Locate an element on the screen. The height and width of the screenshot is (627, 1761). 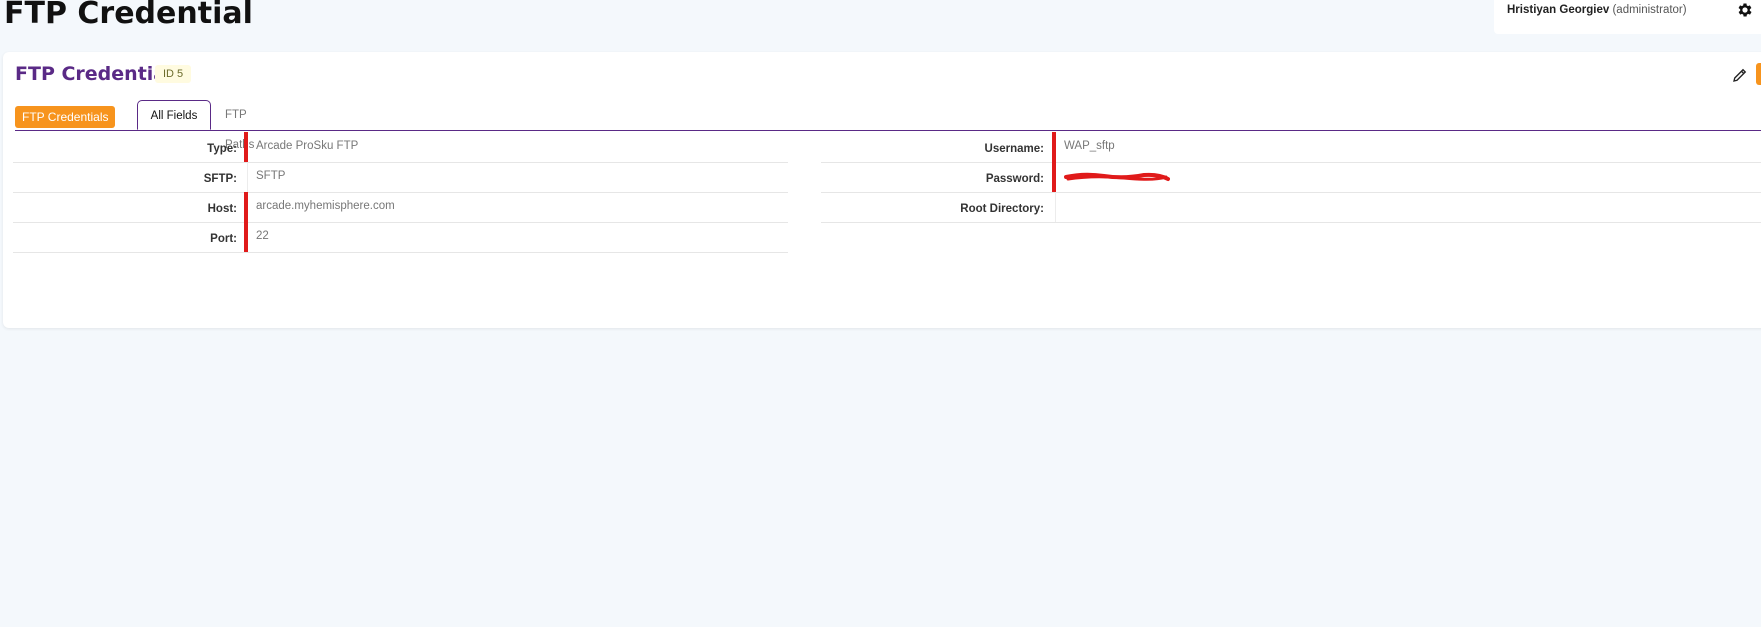
field-value: Arcade ProSku FTP is located at coordinates (307, 146).